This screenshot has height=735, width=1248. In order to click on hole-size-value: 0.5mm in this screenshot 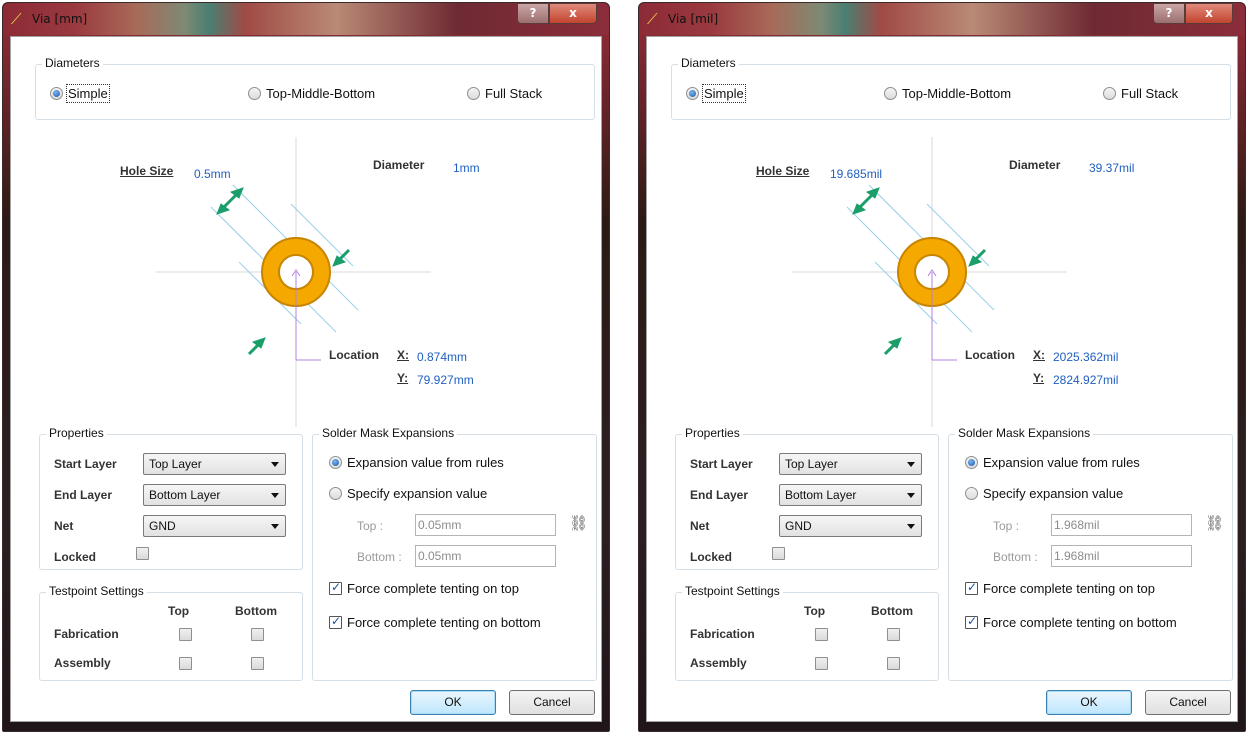, I will do `click(212, 174)`.